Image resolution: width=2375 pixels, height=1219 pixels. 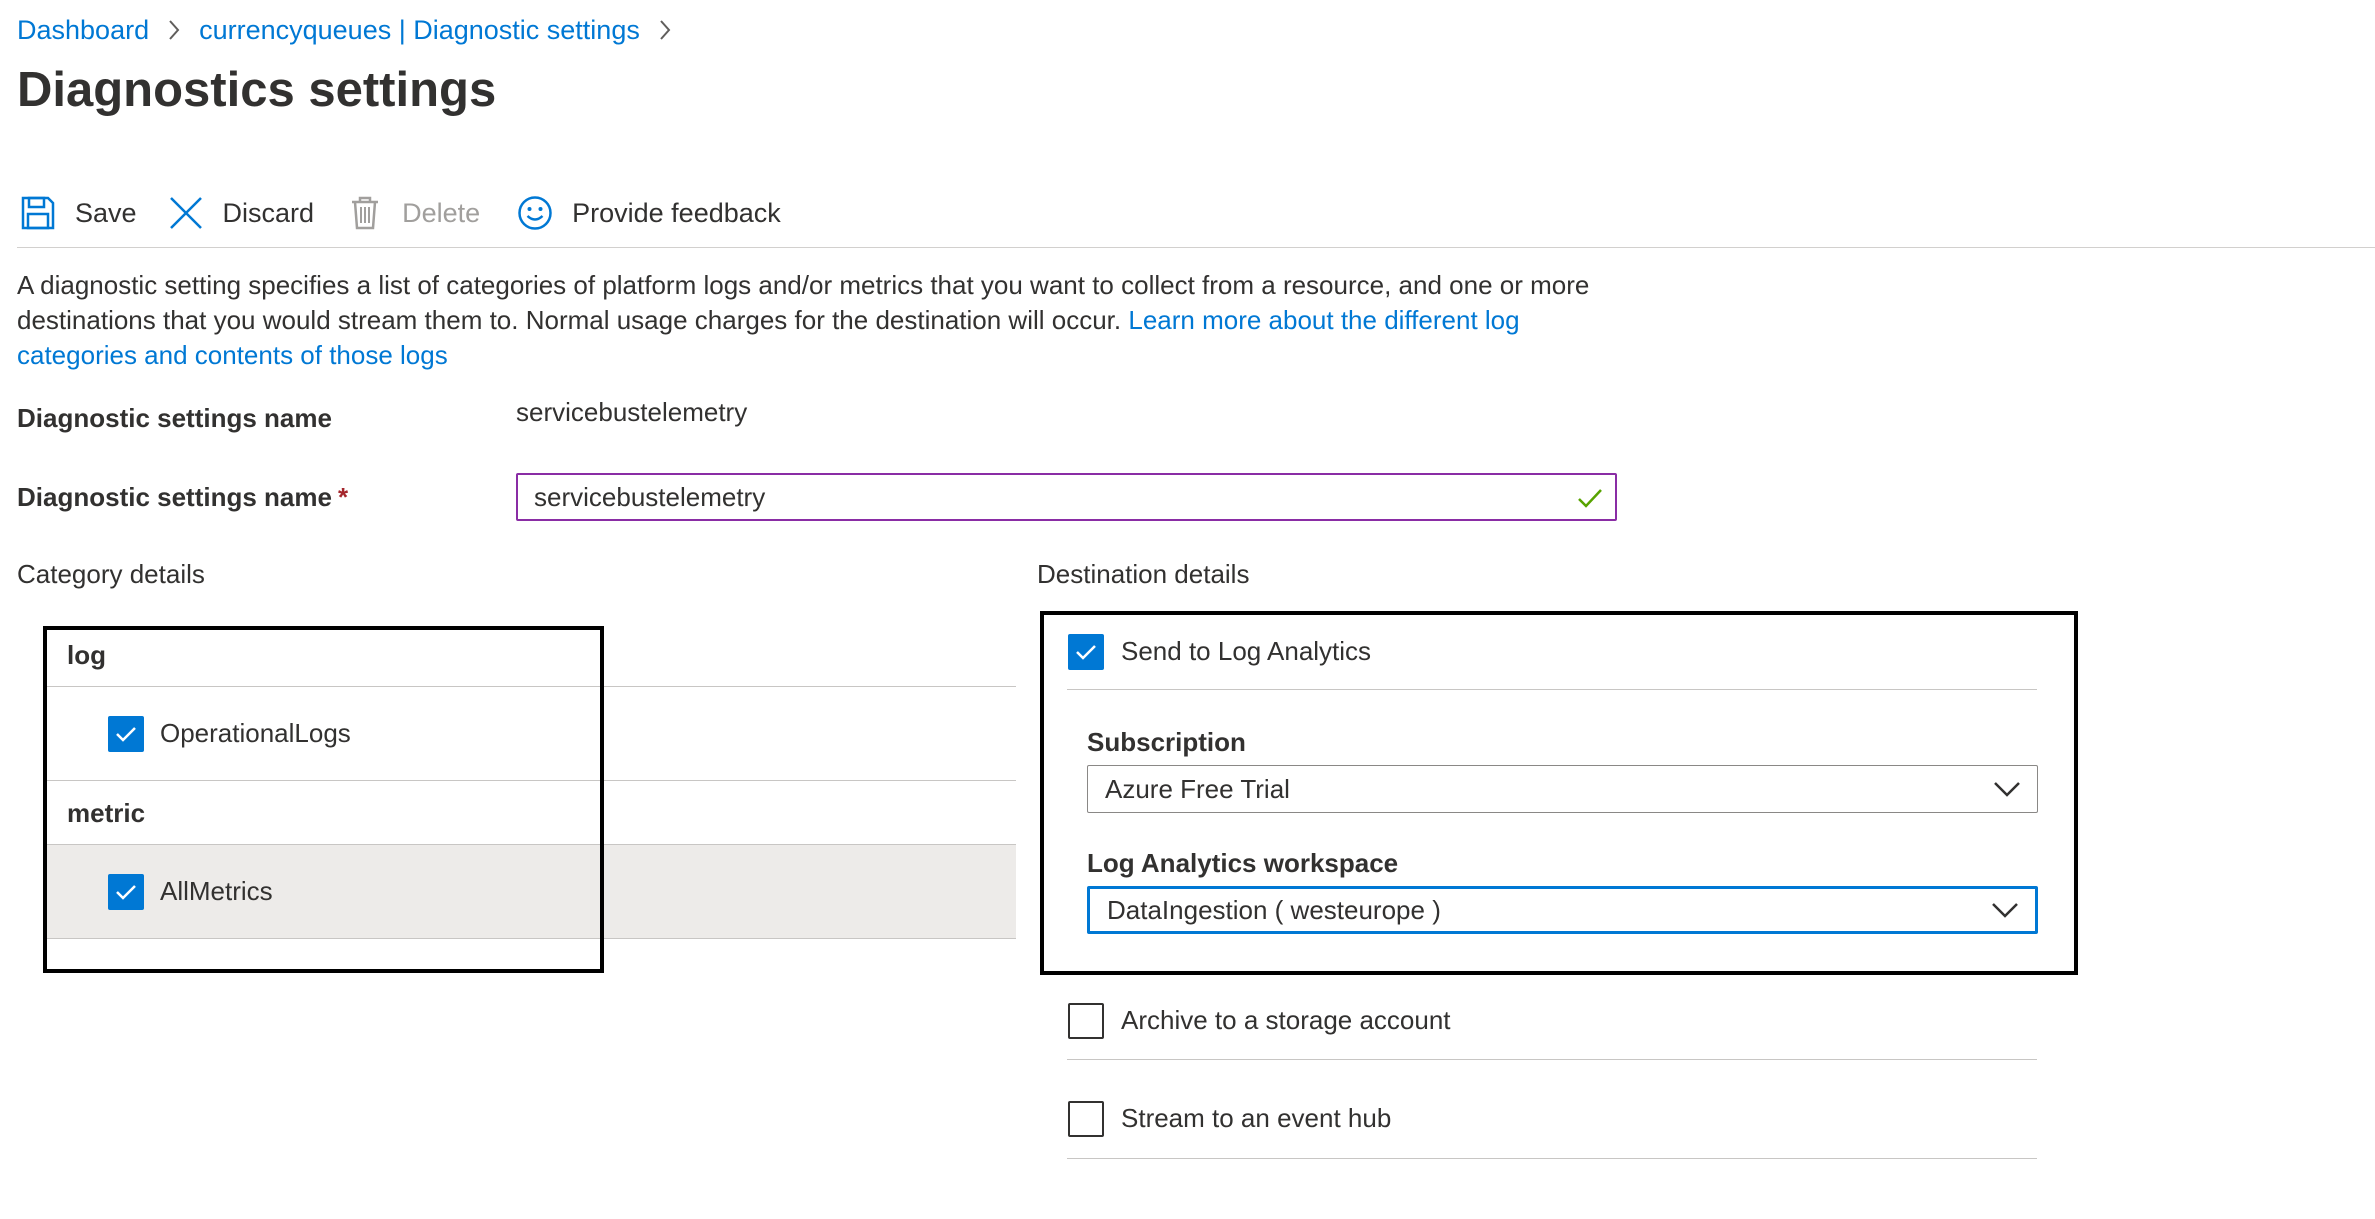 I want to click on workspace-label: Log Analytics workspace, so click(x=1243, y=863).